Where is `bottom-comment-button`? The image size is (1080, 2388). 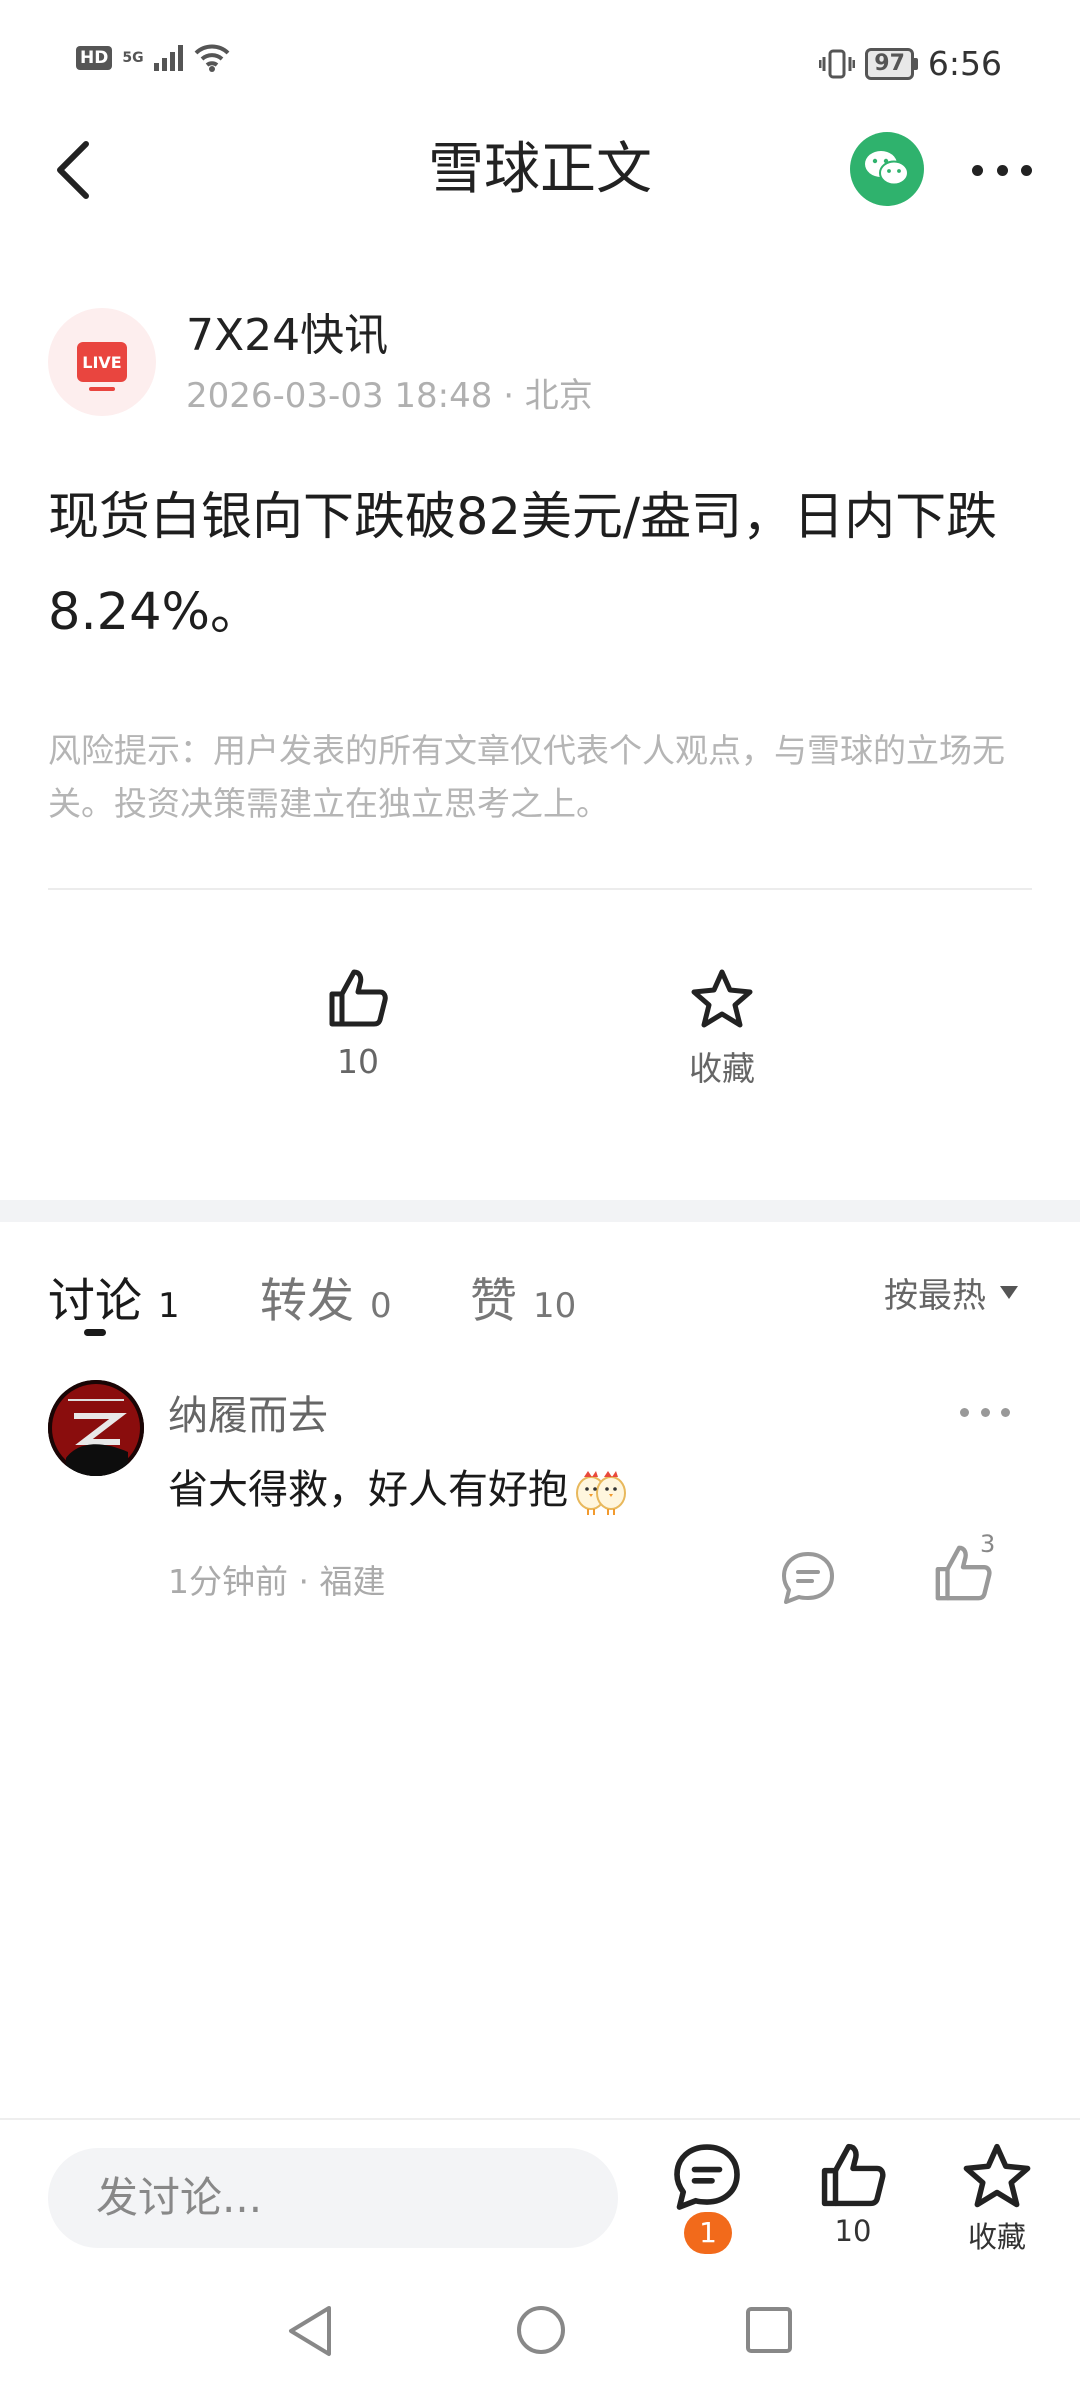 bottom-comment-button is located at coordinates (707, 2177).